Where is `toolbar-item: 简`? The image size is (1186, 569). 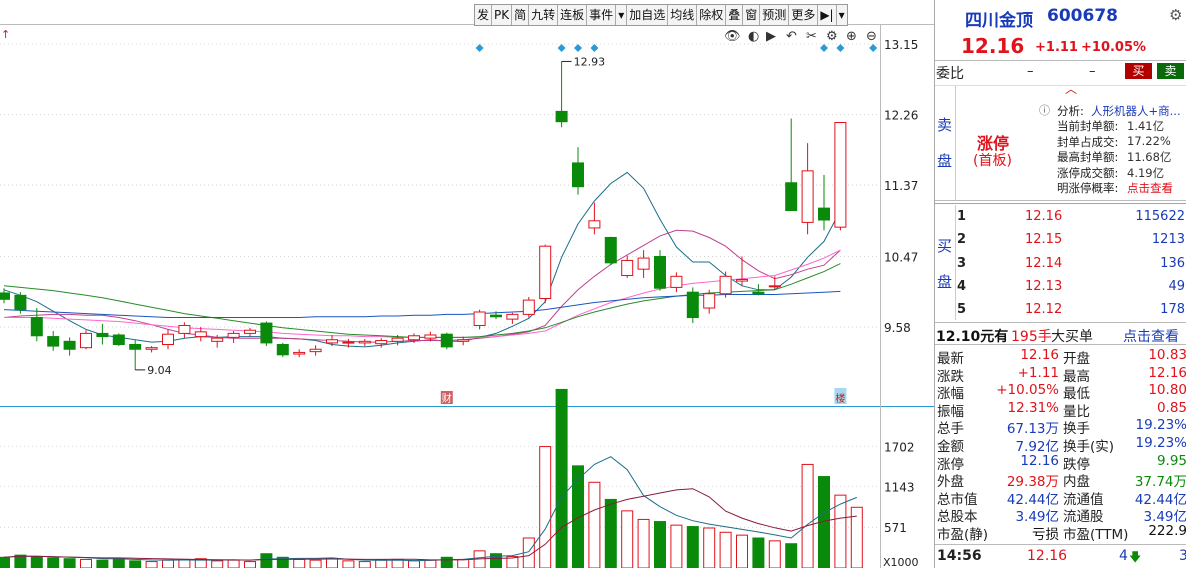
toolbar-item: 简 is located at coordinates (521, 15).